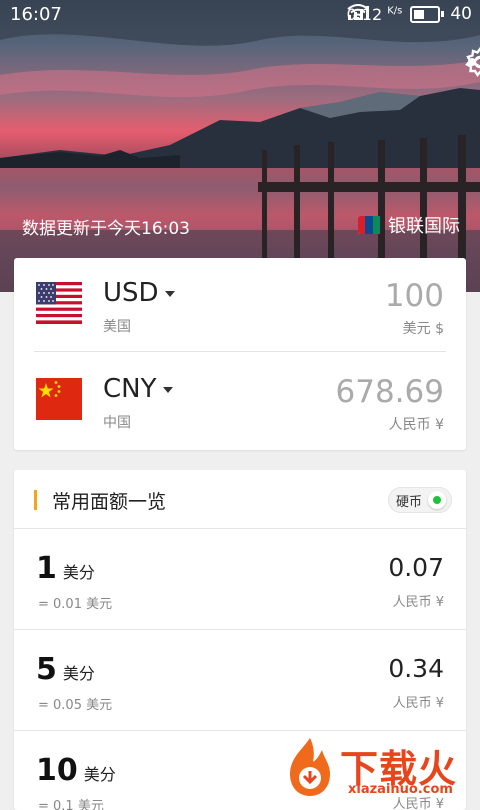  Describe the element at coordinates (414, 296) in the screenshot. I see `from-amount-input: 100` at that location.